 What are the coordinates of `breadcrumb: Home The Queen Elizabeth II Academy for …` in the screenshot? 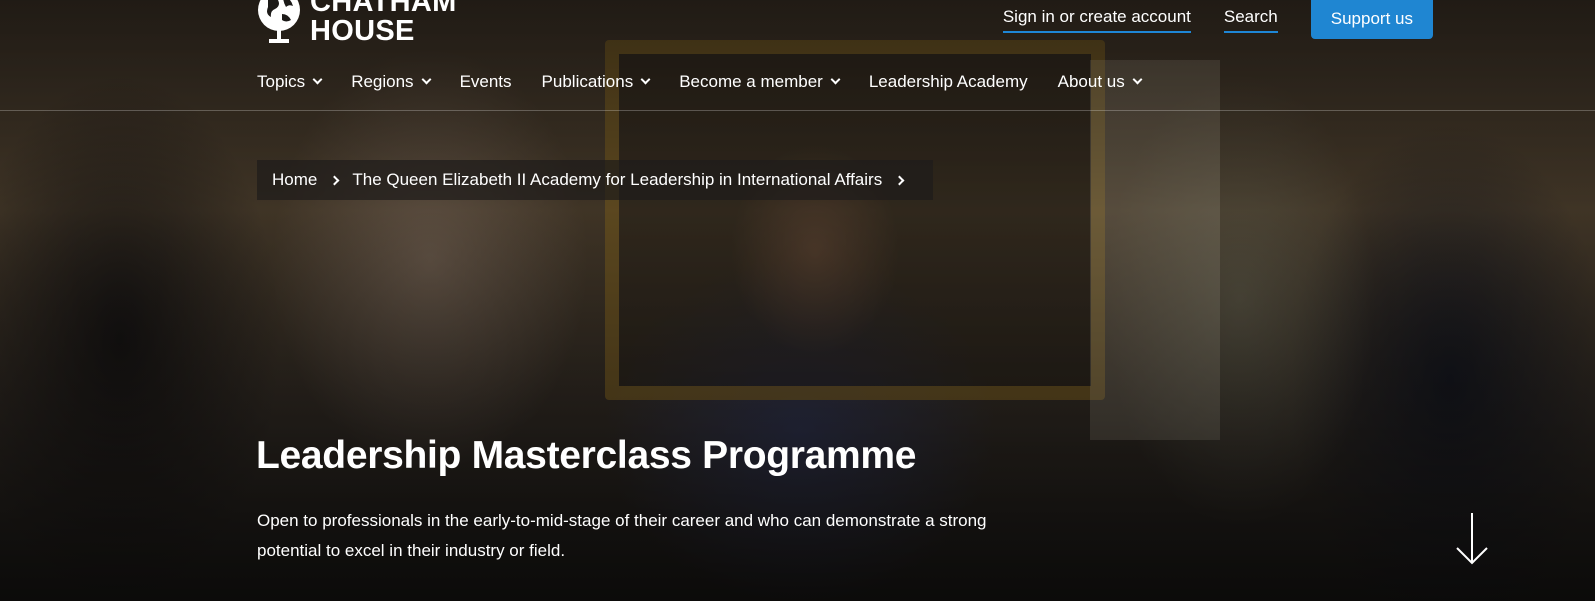 It's located at (595, 180).